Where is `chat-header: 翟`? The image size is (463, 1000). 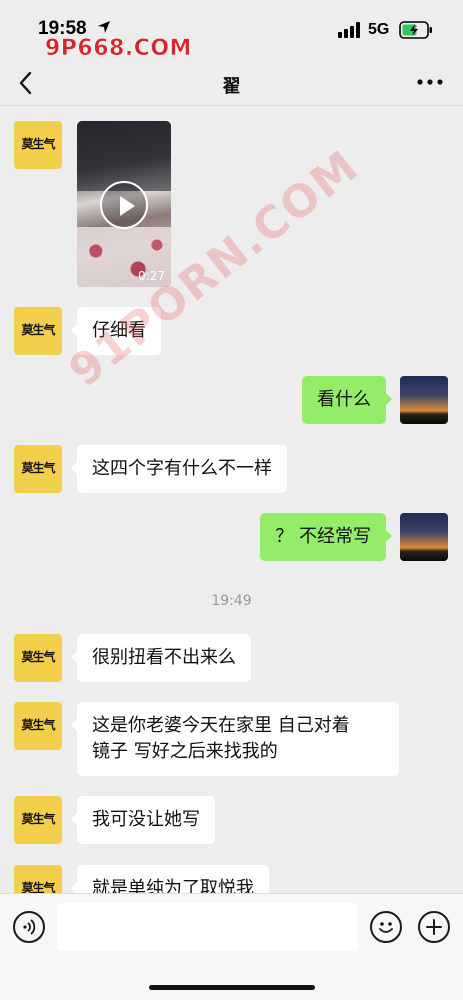 chat-header: 翟 is located at coordinates (231, 83).